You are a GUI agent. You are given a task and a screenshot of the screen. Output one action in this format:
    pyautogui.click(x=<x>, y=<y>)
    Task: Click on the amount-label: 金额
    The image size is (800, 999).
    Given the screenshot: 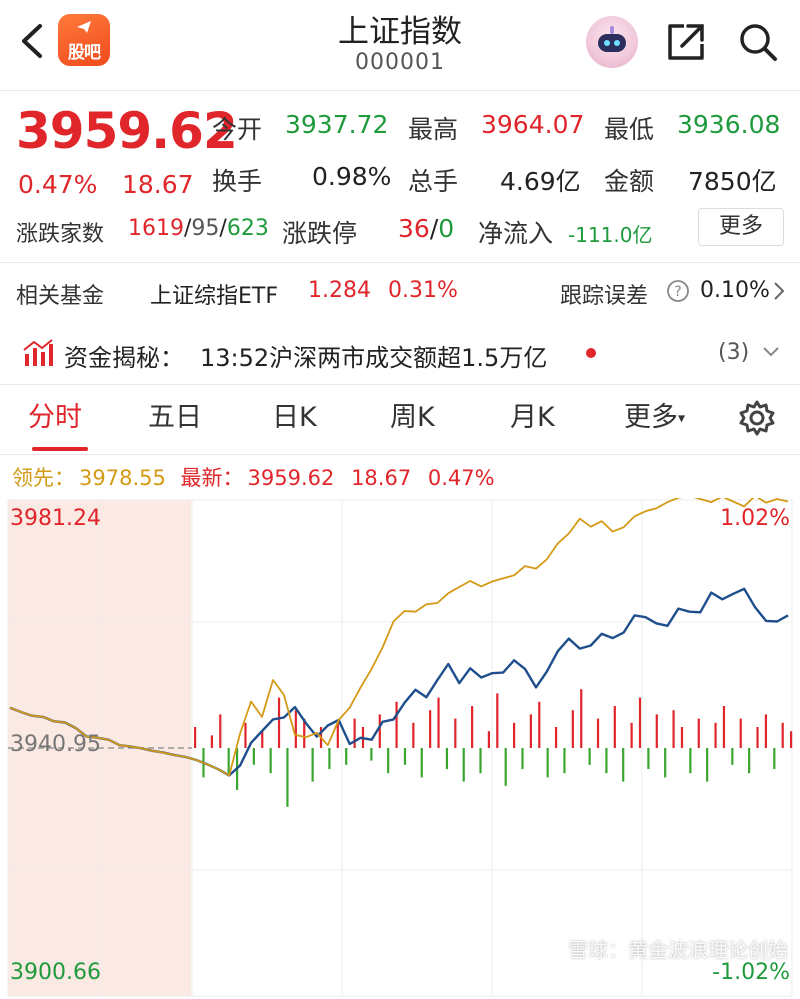 What is the action you would take?
    pyautogui.click(x=629, y=181)
    